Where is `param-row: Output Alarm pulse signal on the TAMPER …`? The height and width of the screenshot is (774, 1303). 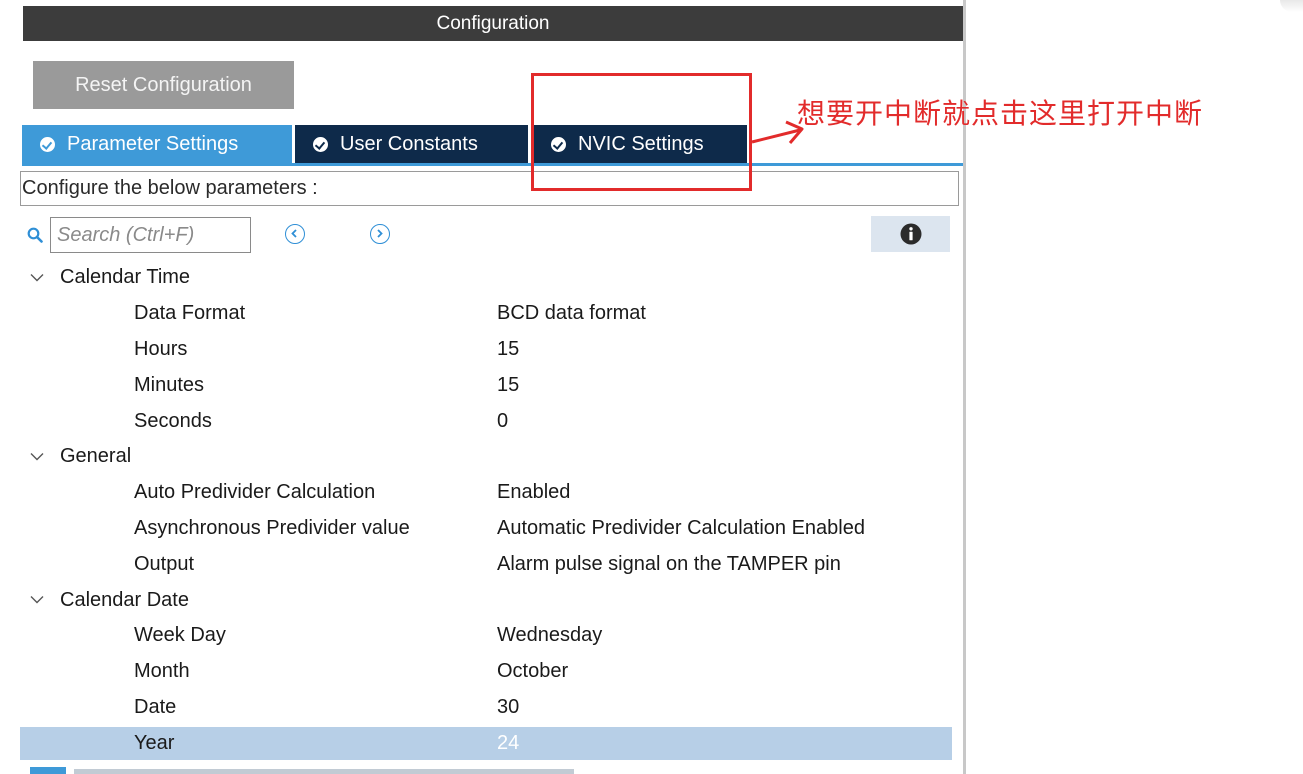
param-row: Output Alarm pulse signal on the TAMPER … is located at coordinates (480, 564).